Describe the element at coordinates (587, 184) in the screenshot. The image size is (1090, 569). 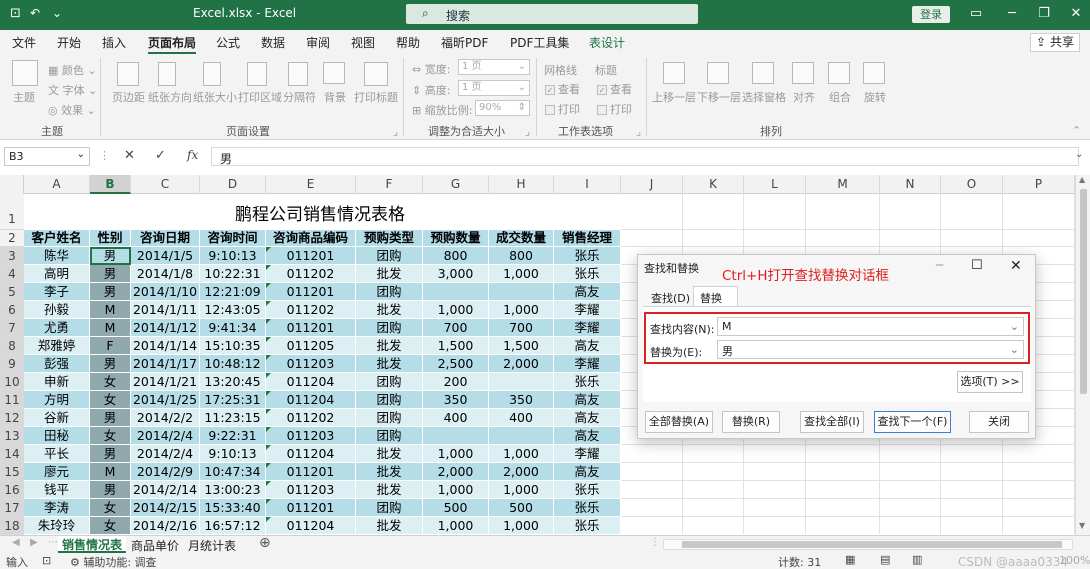
I see `column-header-I: I` at that location.